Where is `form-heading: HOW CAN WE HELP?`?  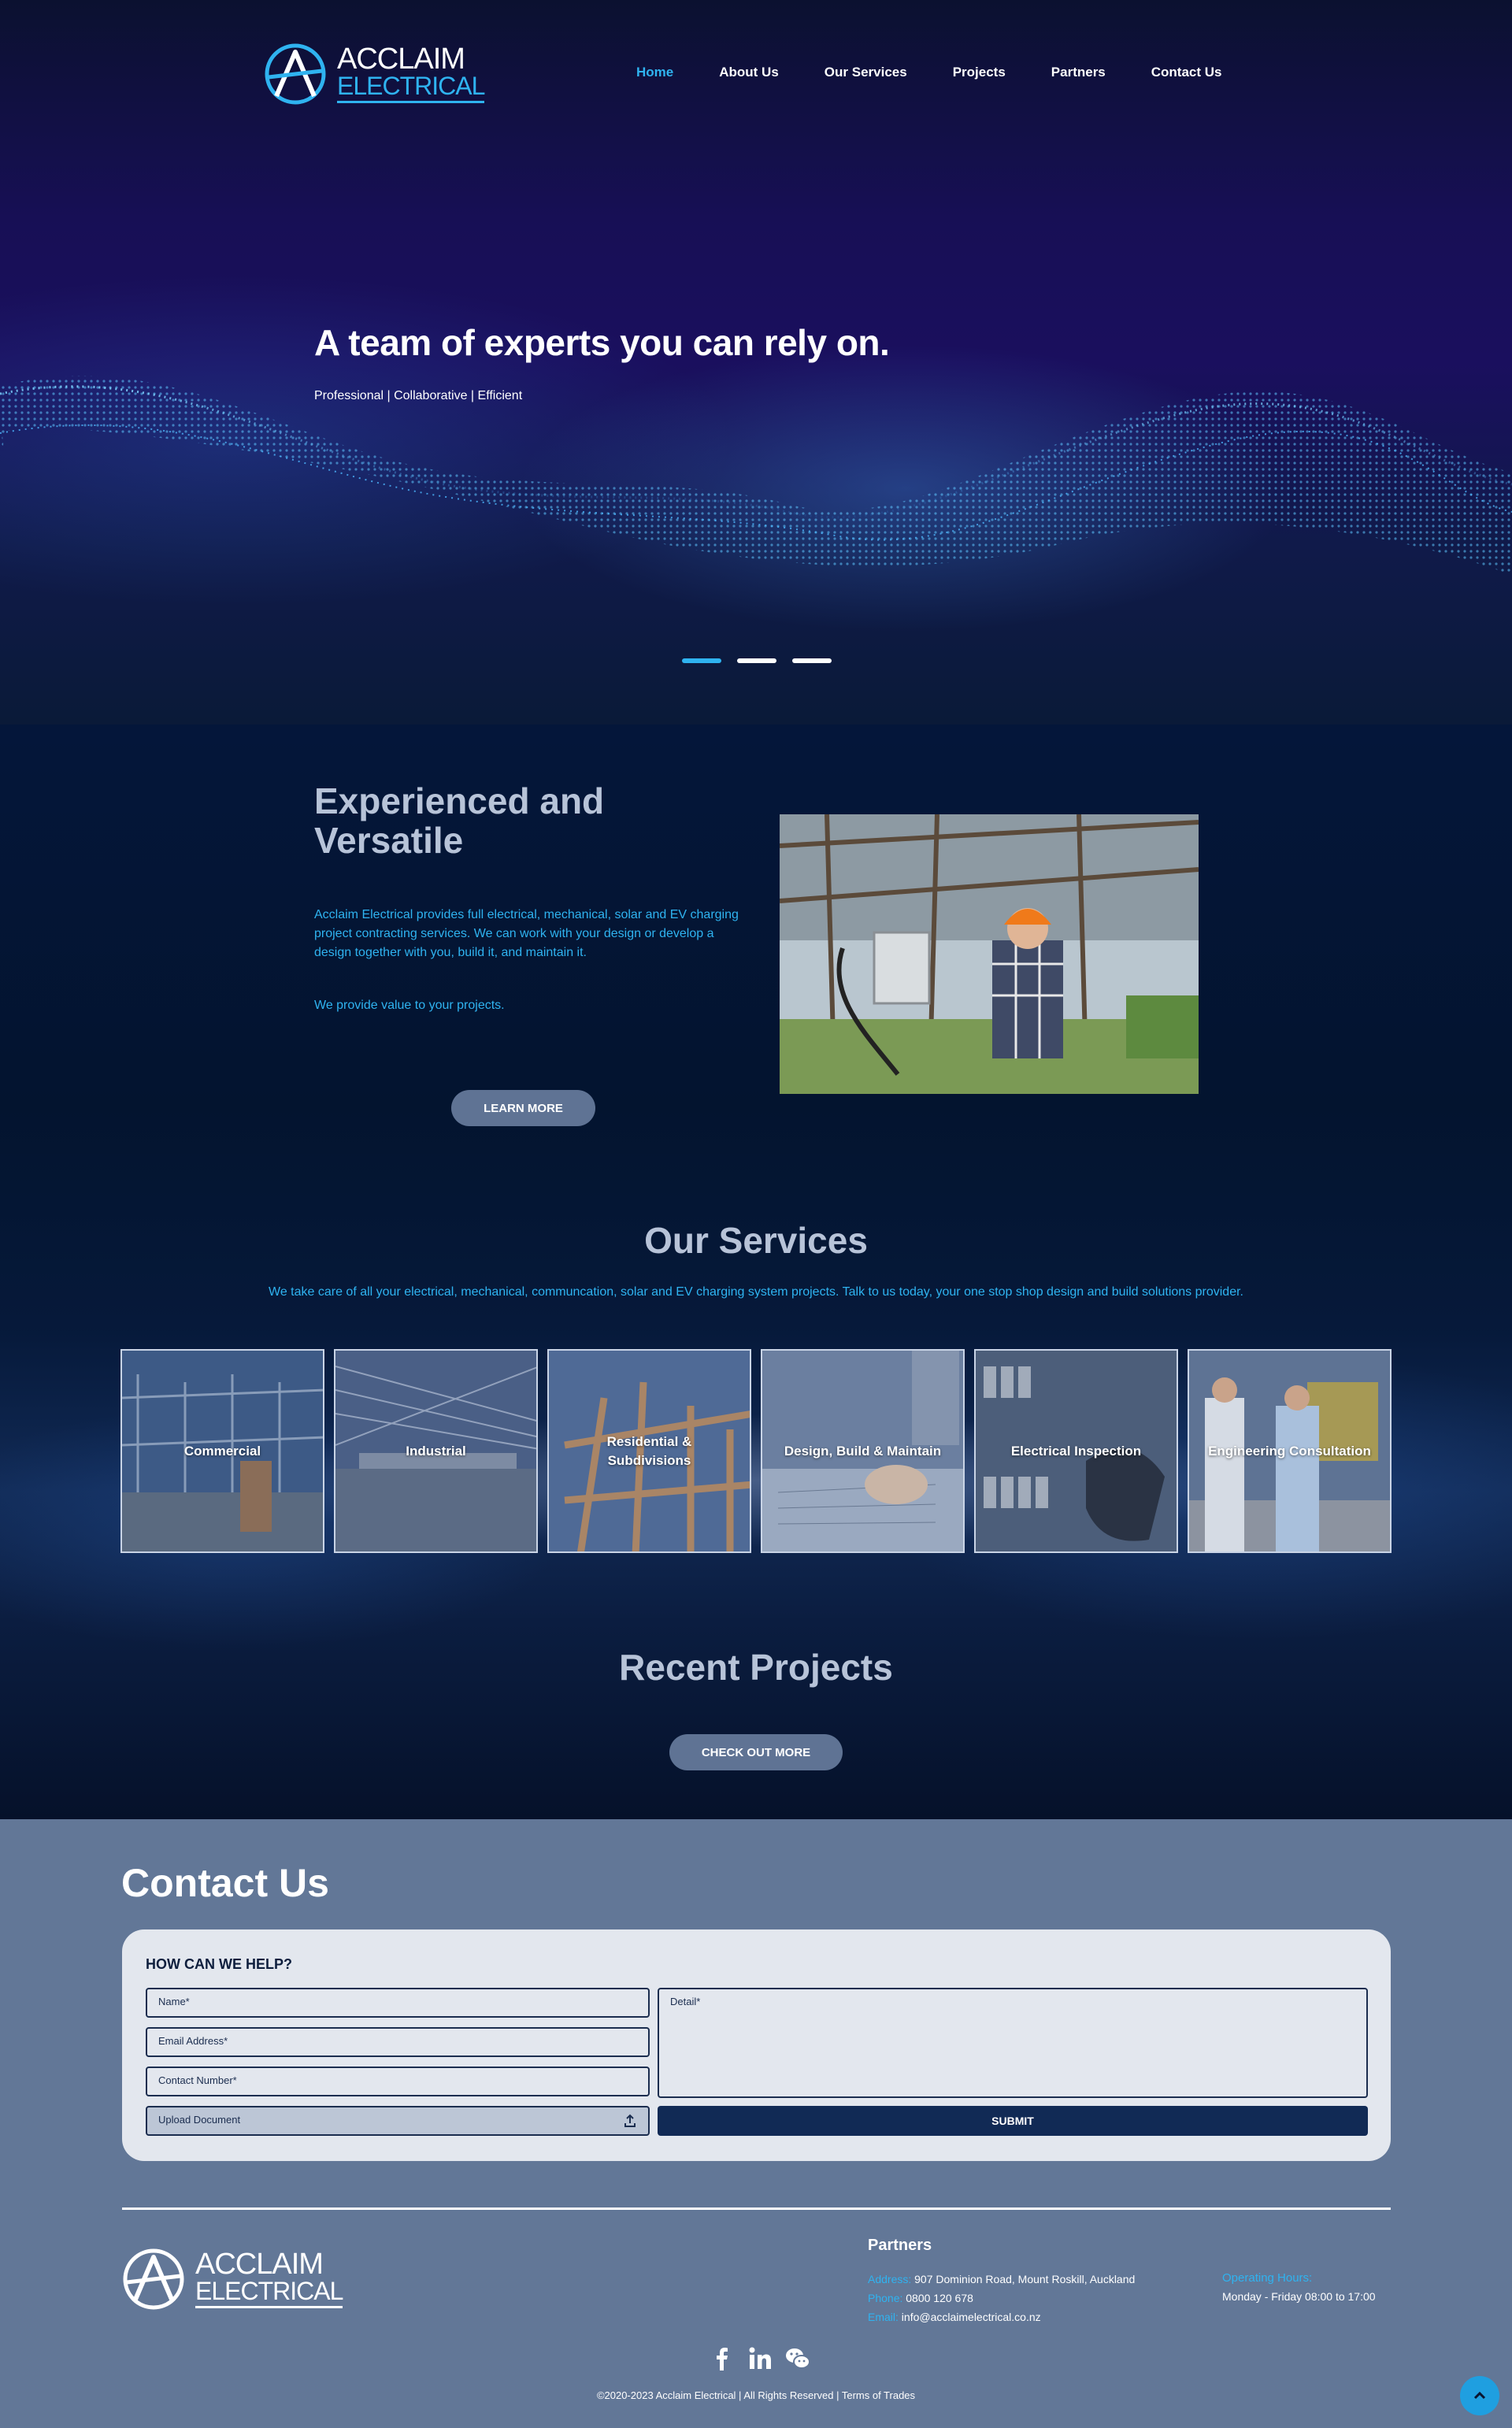
form-heading: HOW CAN WE HELP? is located at coordinates (219, 1964).